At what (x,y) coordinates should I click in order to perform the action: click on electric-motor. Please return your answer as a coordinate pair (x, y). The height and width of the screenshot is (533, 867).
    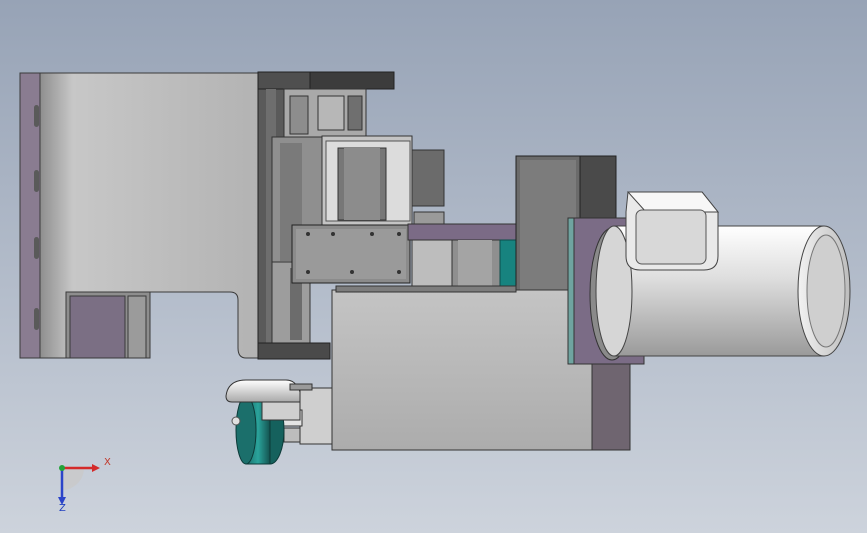
    Looking at the image, I should click on (723, 274).